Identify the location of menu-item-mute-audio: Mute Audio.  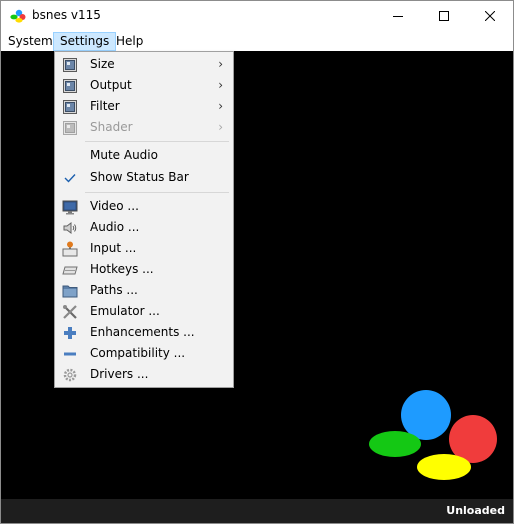
(144, 155).